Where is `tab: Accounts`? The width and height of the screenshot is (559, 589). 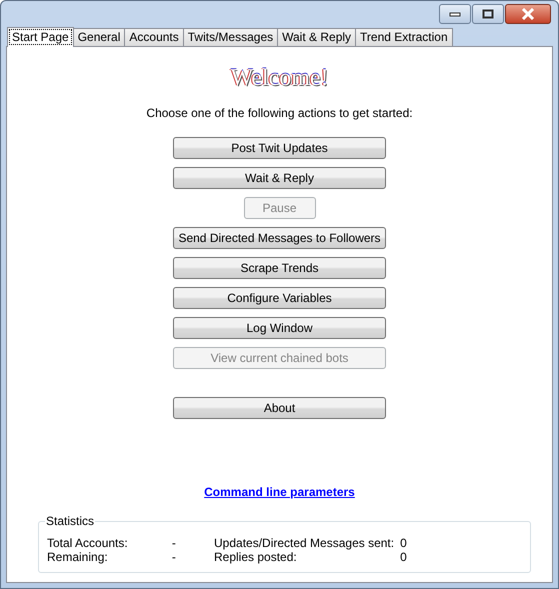
tab: Accounts is located at coordinates (154, 37).